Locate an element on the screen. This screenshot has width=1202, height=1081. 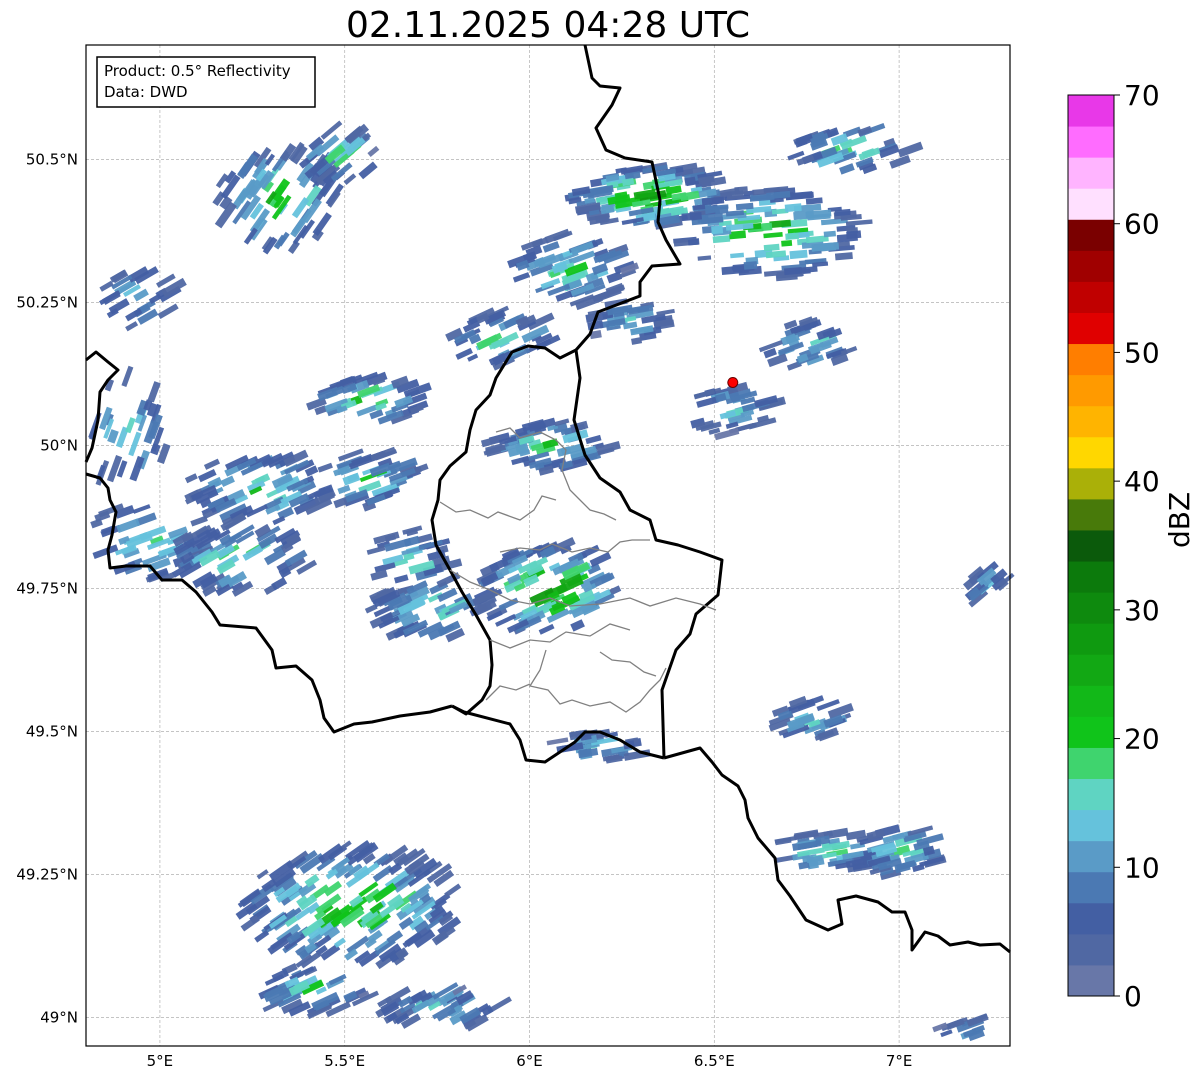
lat-tick-label: 50.25°N is located at coordinates (47, 302).